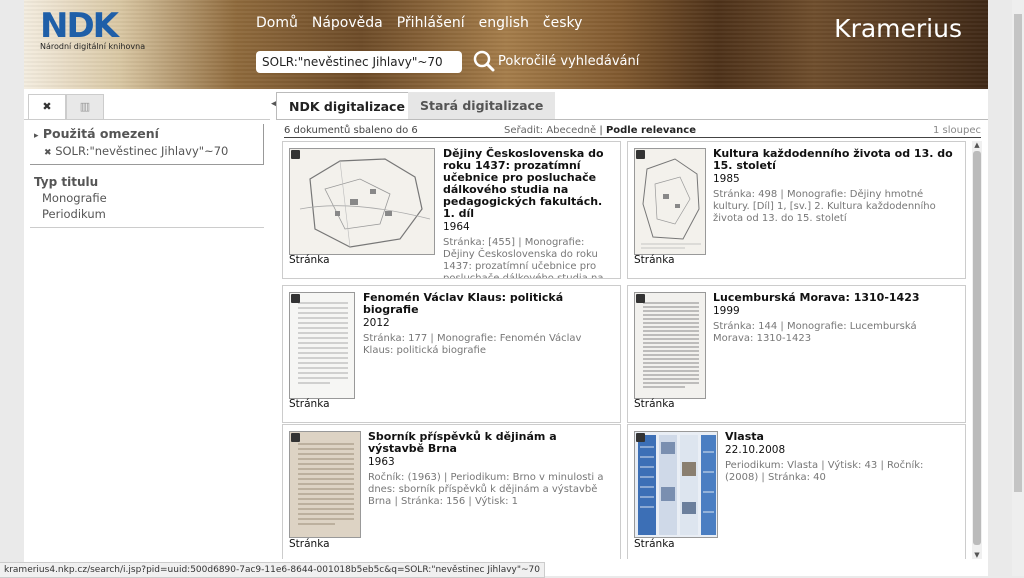 Image resolution: width=1024 pixels, height=578 pixels. What do you see at coordinates (482, 105) in the screenshot?
I see `tab-stara-digitalizace: Stará digitalizace` at bounding box center [482, 105].